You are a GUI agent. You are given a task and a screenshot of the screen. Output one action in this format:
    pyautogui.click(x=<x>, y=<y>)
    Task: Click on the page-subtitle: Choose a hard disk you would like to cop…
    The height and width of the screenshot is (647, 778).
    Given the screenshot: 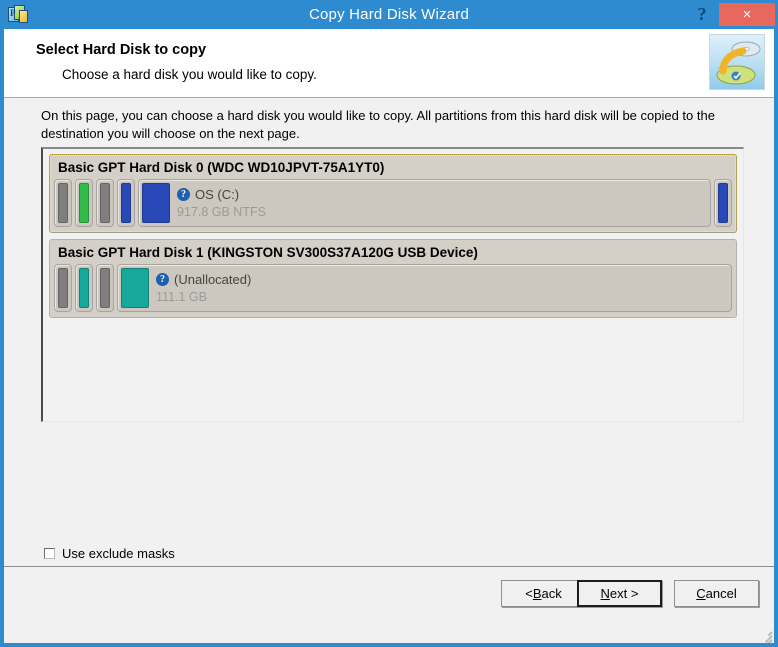 What is the action you would take?
    pyautogui.click(x=189, y=74)
    